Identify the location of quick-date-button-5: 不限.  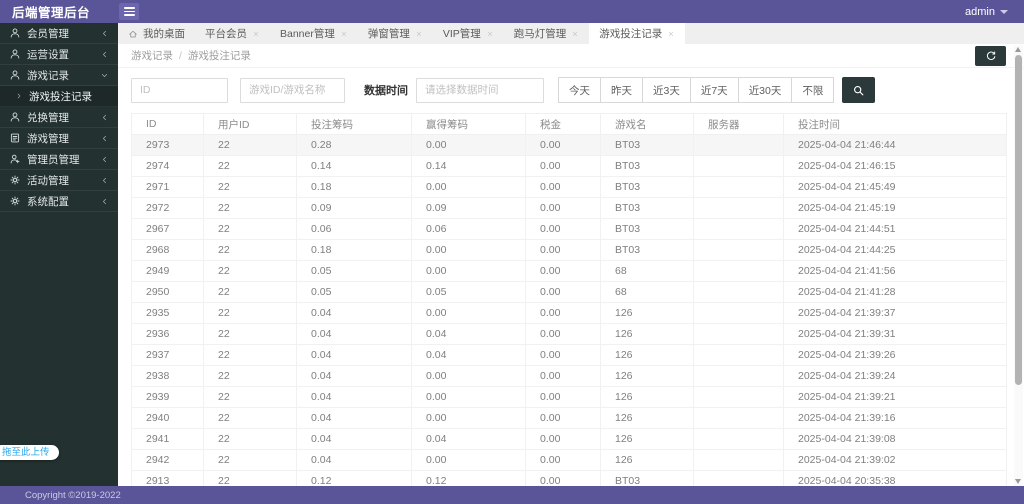
(813, 90).